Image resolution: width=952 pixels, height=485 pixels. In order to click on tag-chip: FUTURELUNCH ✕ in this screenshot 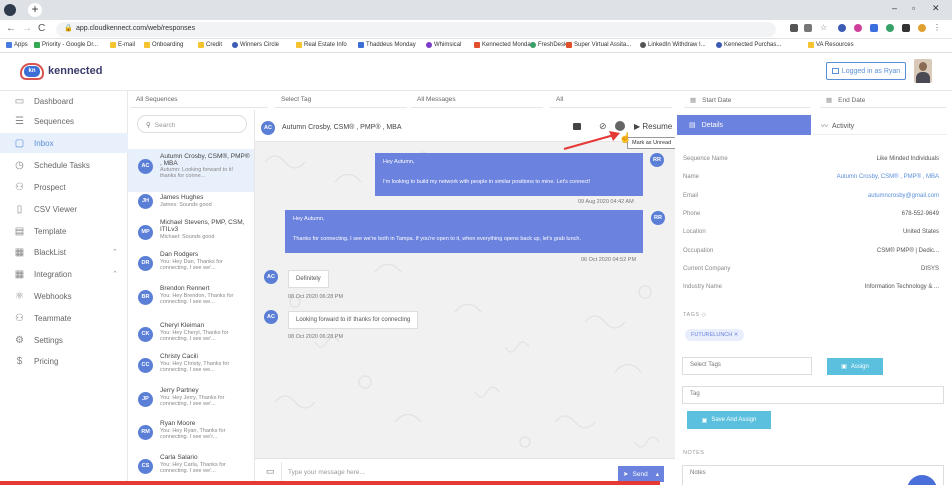, I will do `click(715, 335)`.